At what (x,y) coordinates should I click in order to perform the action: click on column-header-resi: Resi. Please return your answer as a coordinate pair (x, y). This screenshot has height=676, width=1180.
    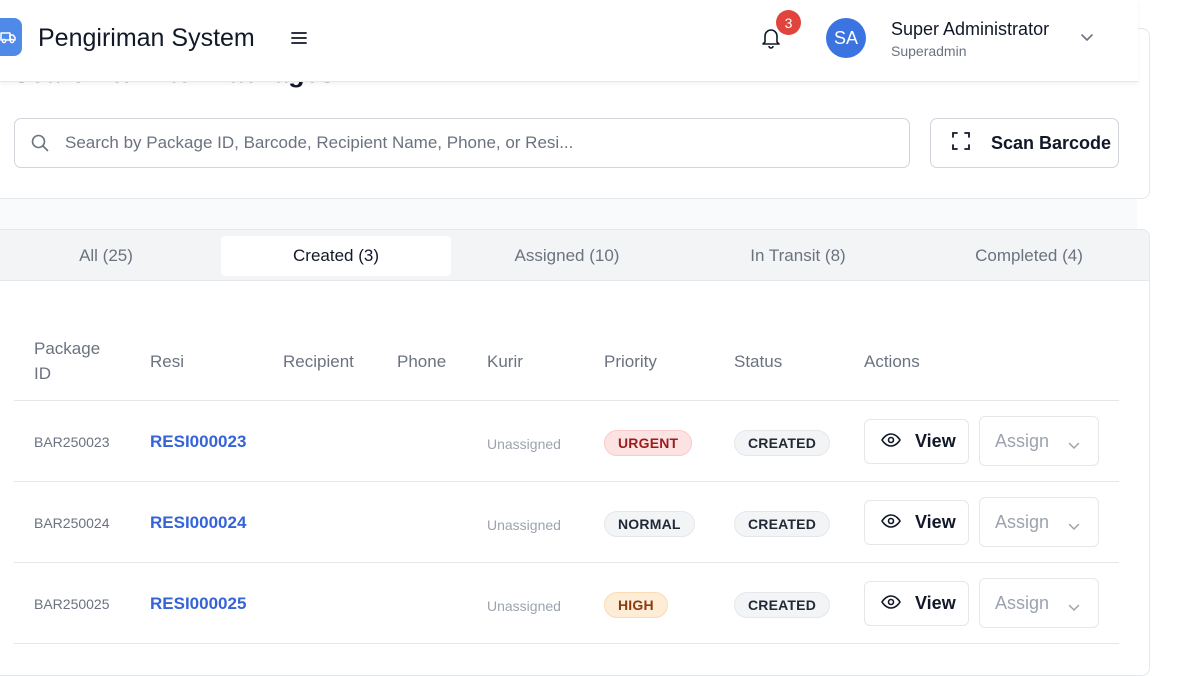
    Looking at the image, I should click on (167, 361).